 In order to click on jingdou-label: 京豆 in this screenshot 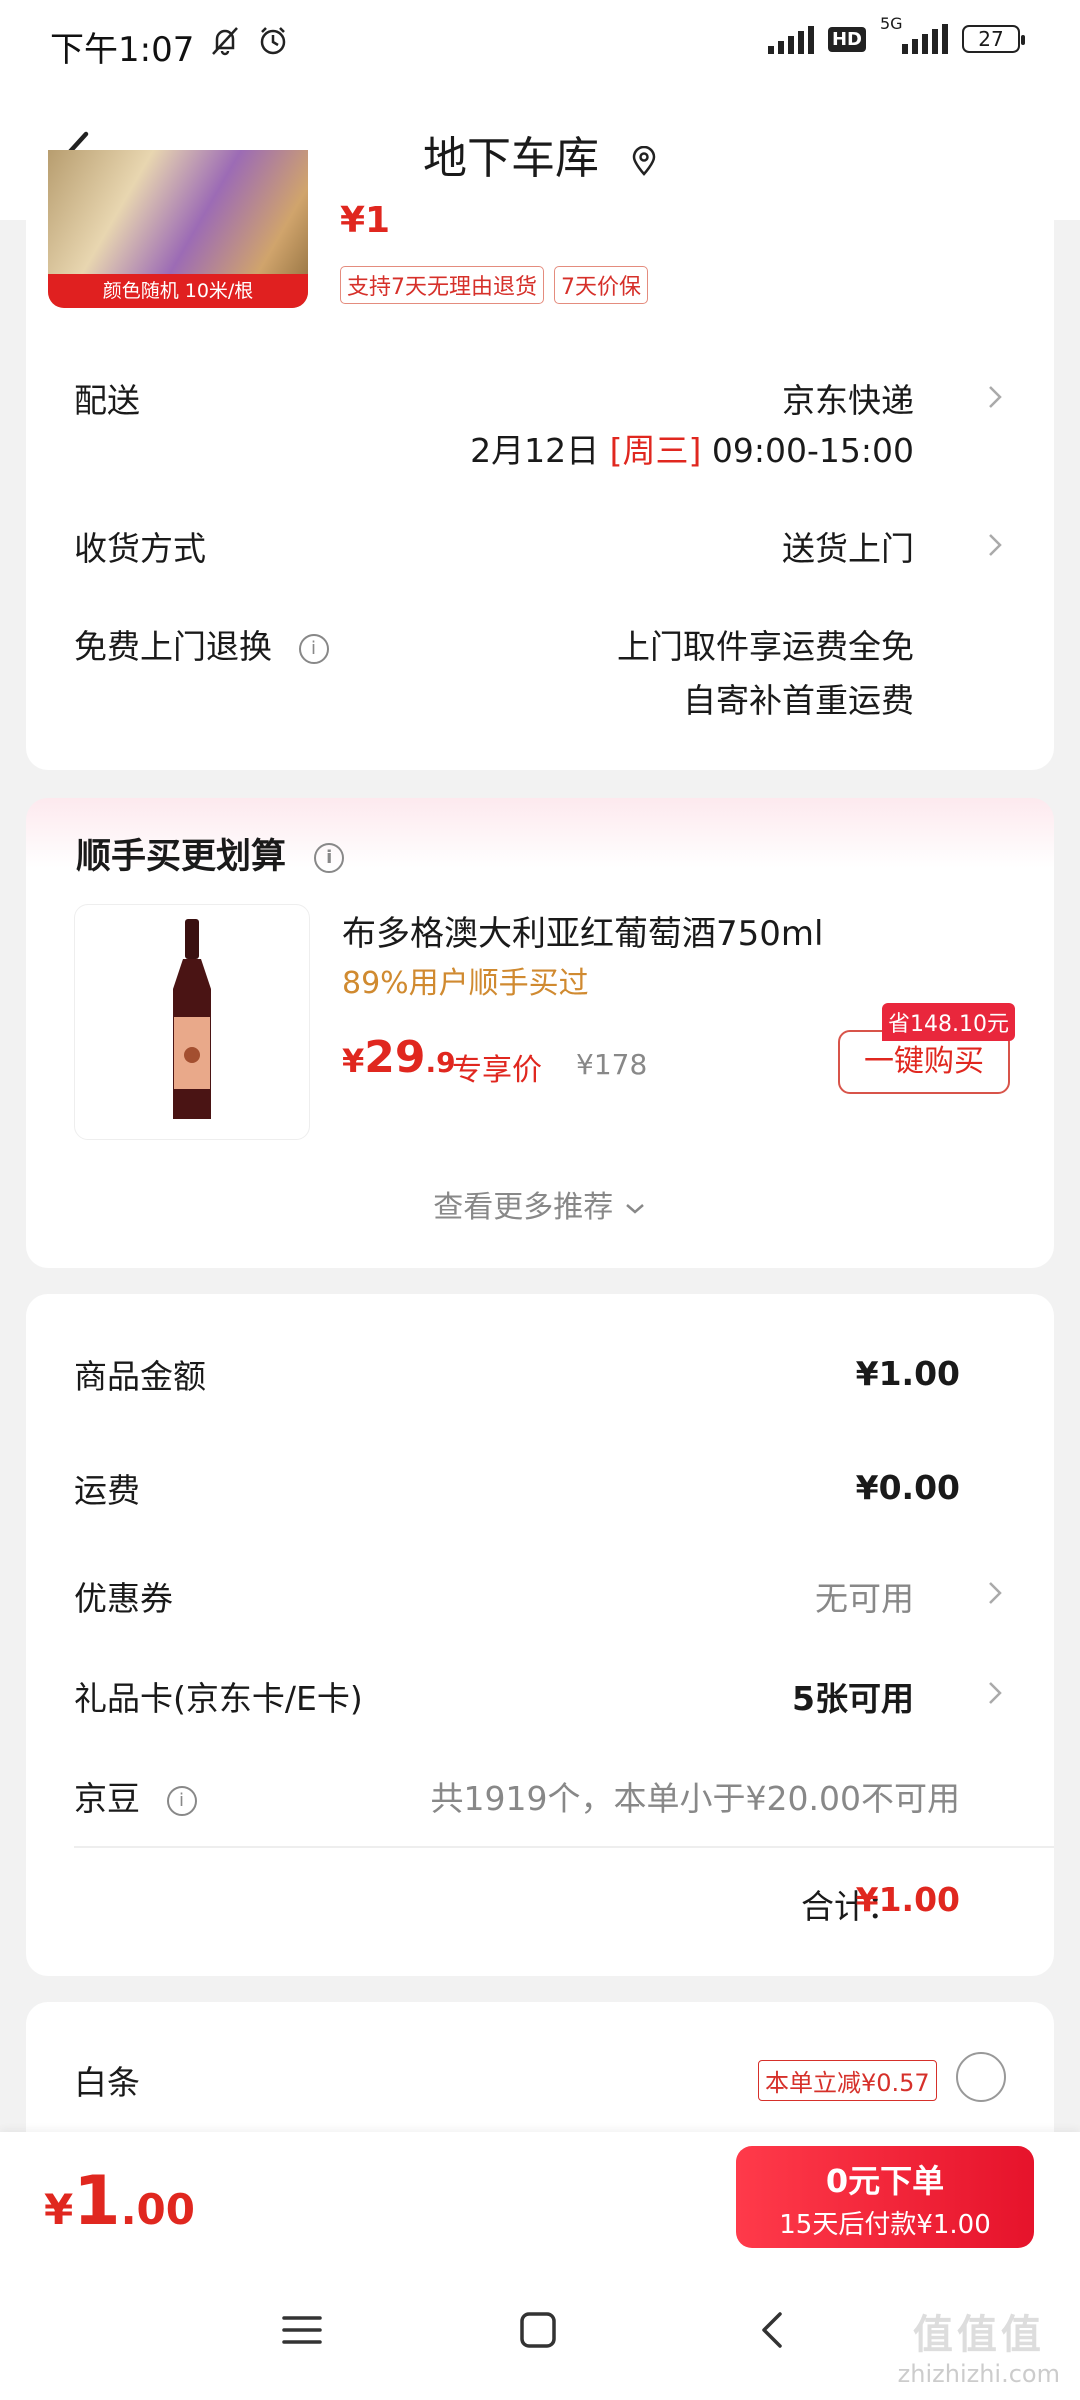, I will do `click(107, 1798)`.